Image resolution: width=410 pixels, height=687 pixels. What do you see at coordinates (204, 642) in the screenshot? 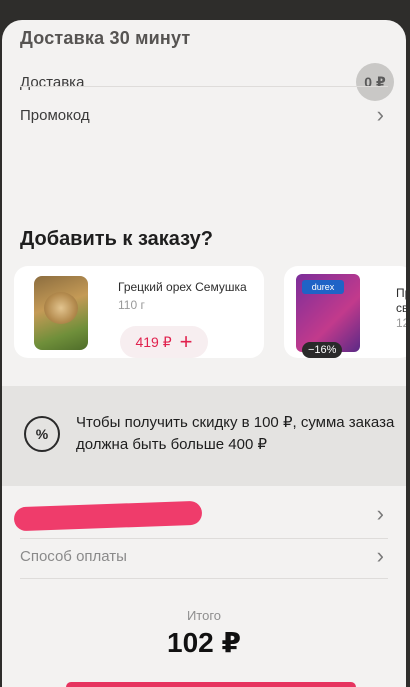
I see `total-value: 102 ₽` at bounding box center [204, 642].